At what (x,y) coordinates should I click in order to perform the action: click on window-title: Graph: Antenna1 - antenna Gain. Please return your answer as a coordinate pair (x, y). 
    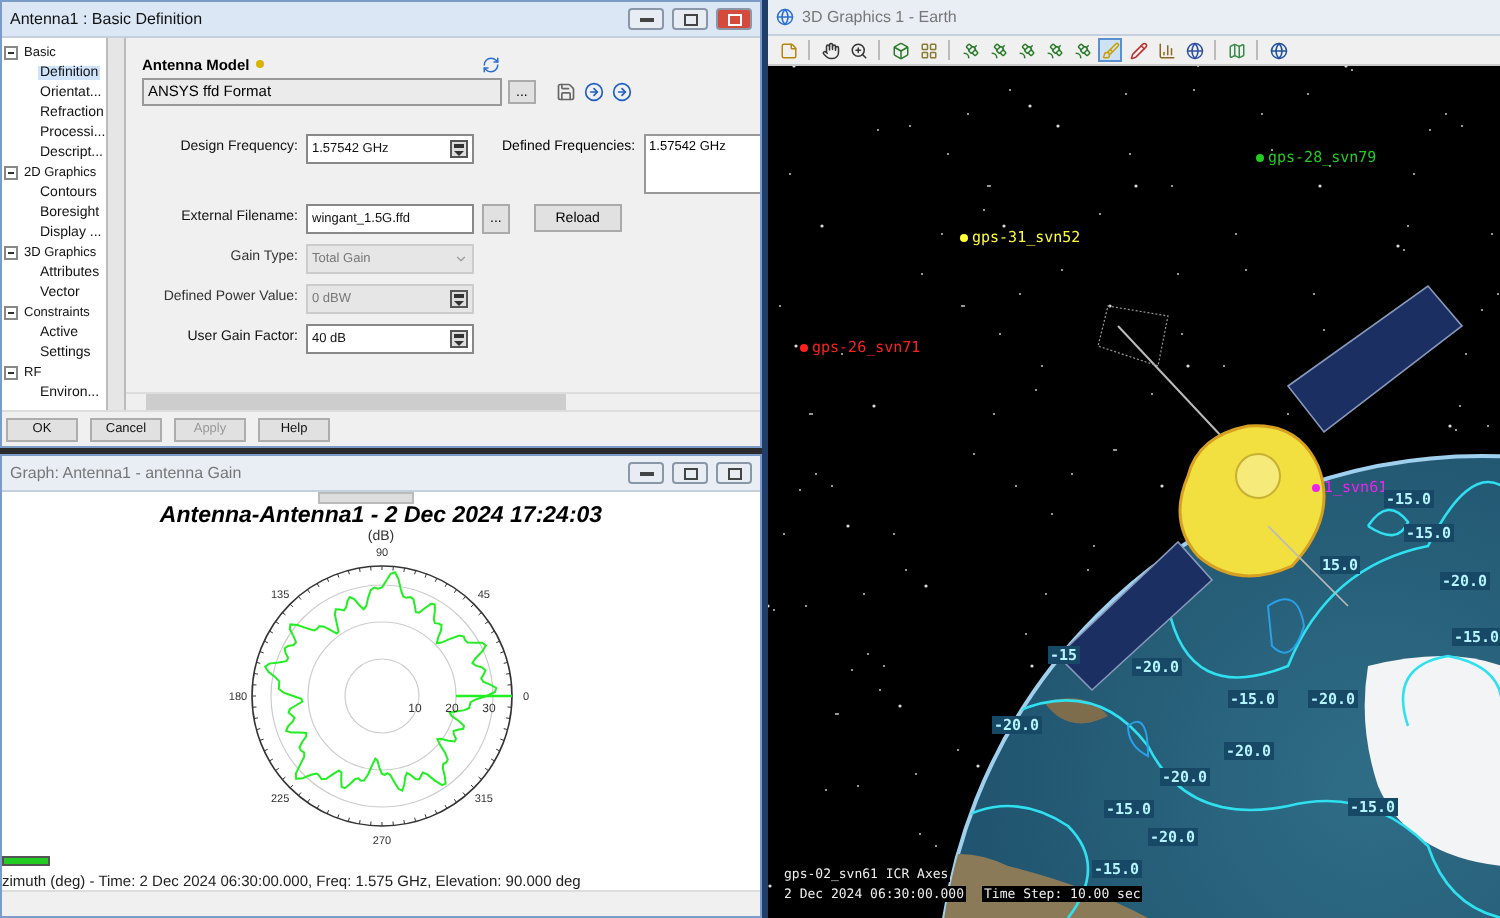
    Looking at the image, I should click on (127, 473).